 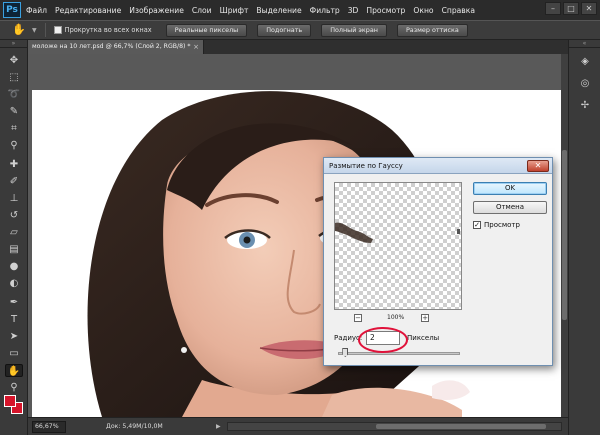 I want to click on fill-screen-button: Полный экран, so click(x=354, y=30).